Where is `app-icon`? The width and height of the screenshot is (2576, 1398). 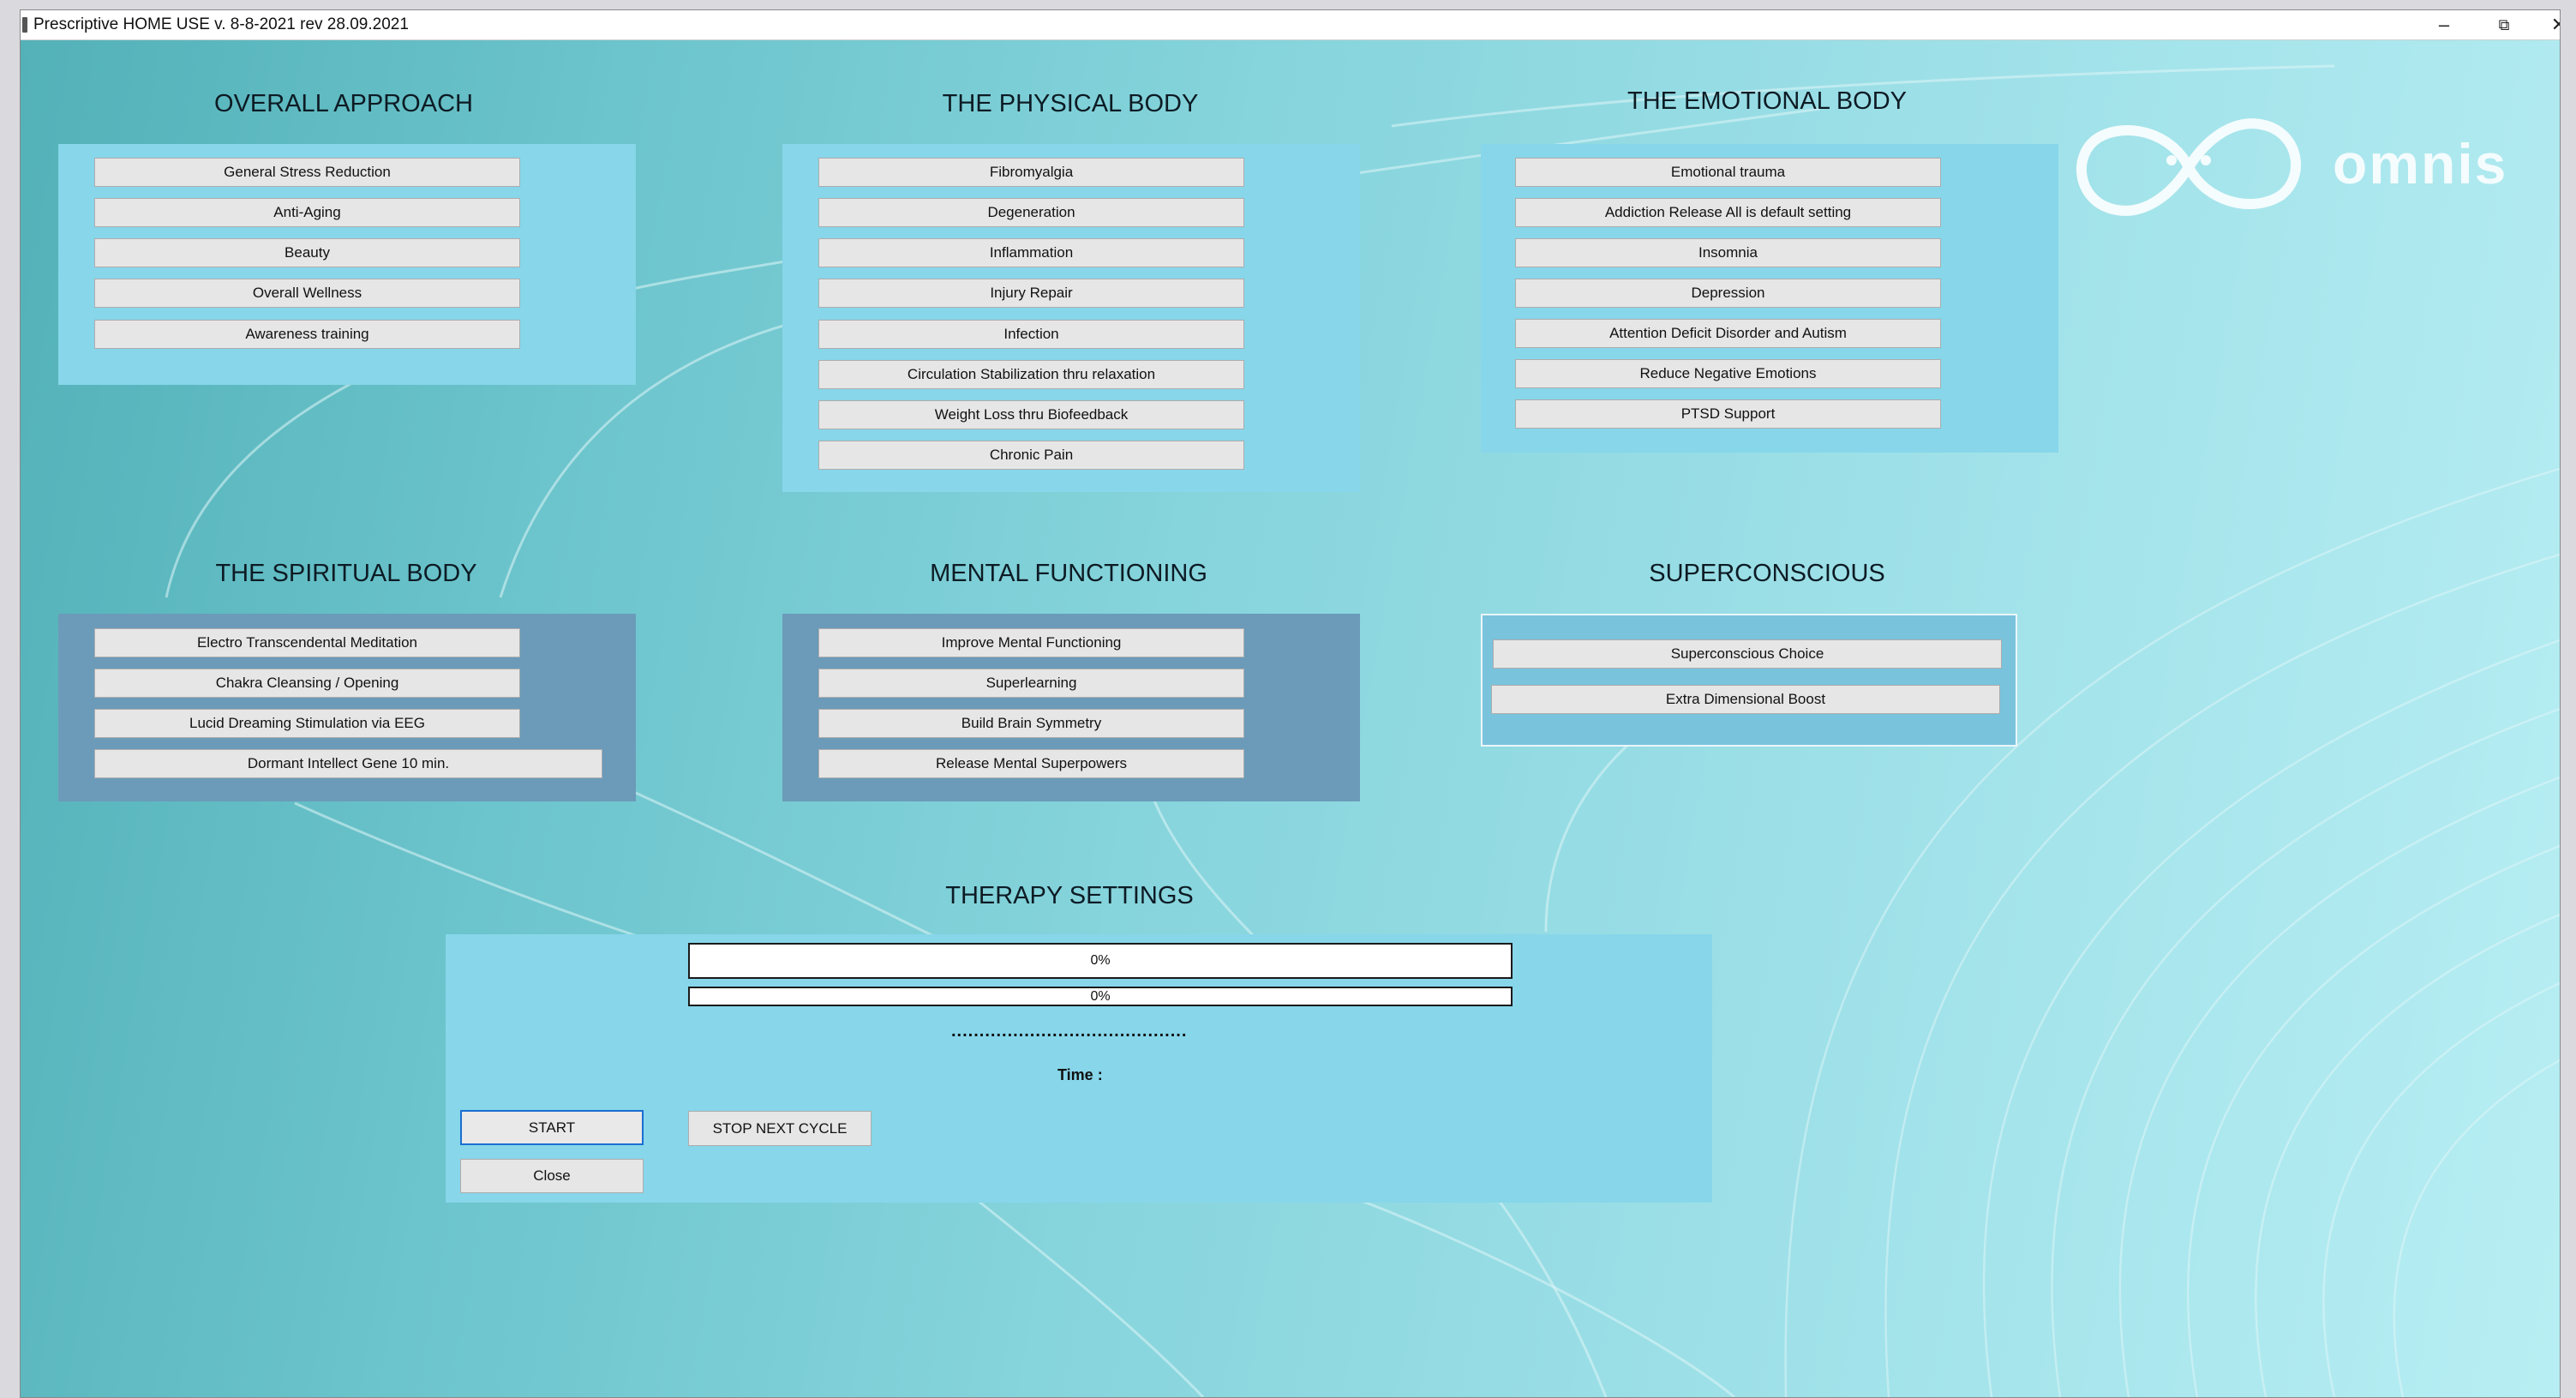 app-icon is located at coordinates (24, 25).